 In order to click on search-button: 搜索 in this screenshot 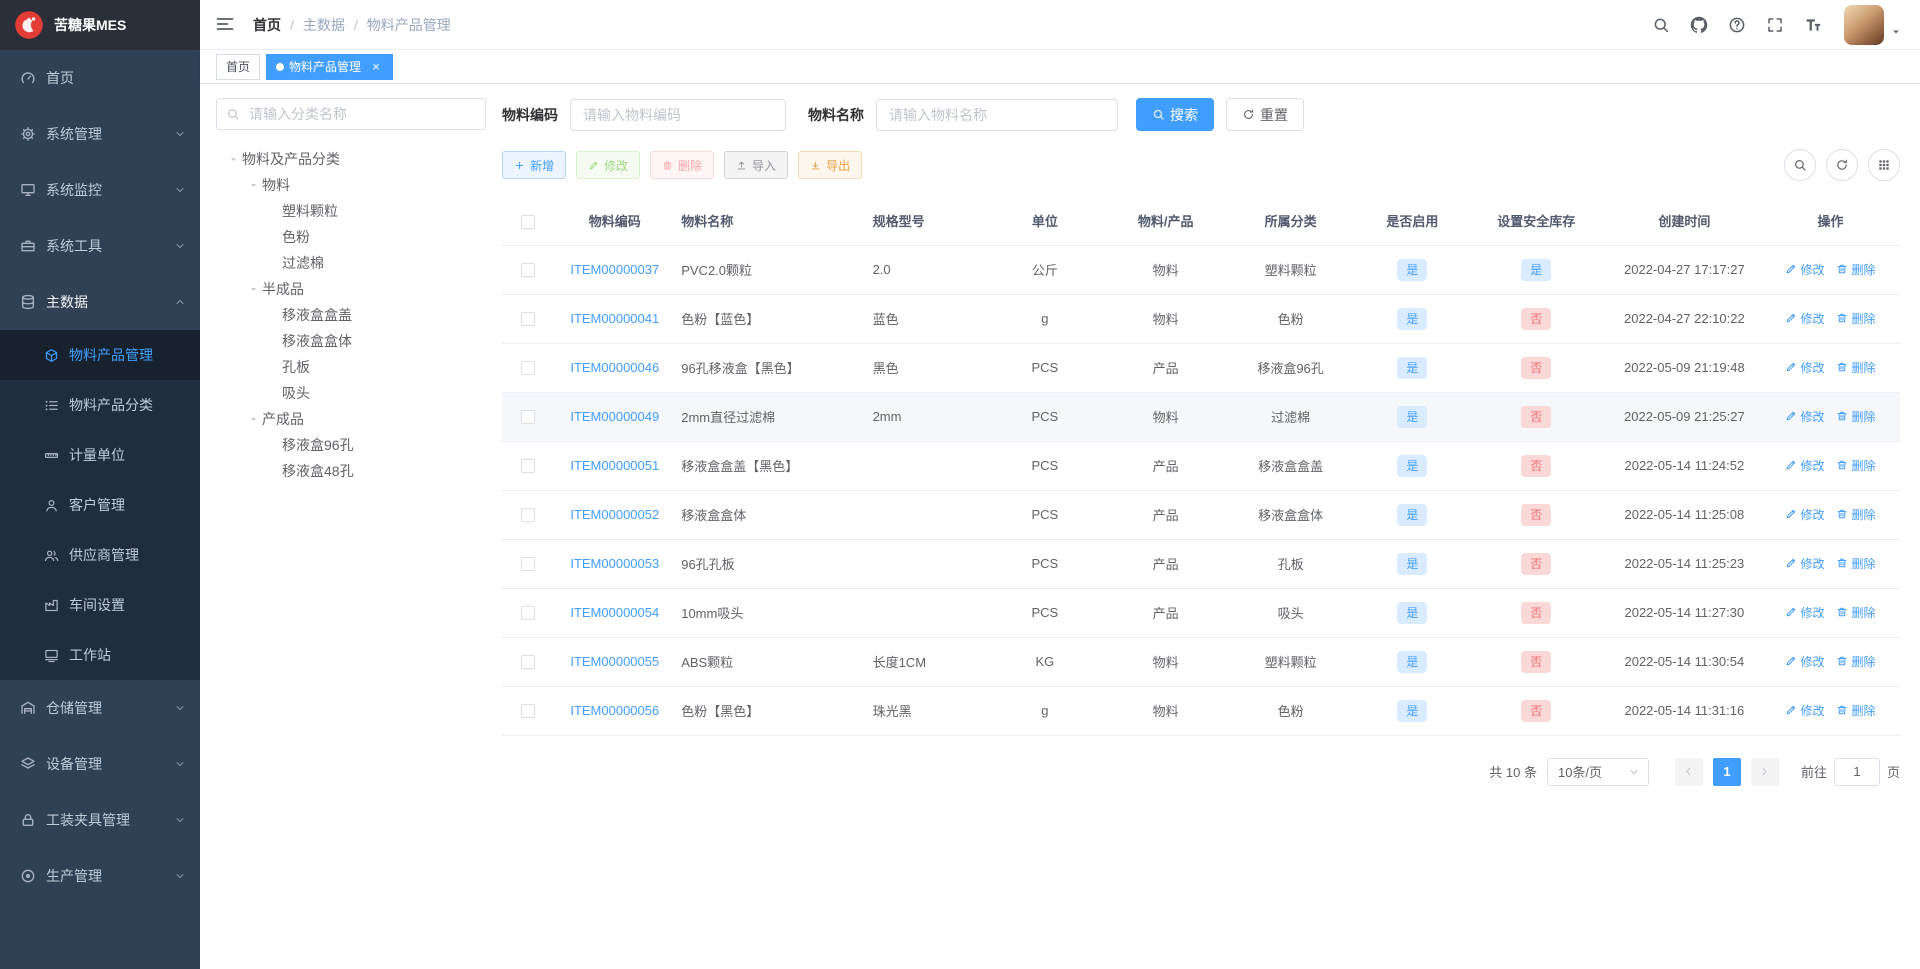, I will do `click(1175, 114)`.